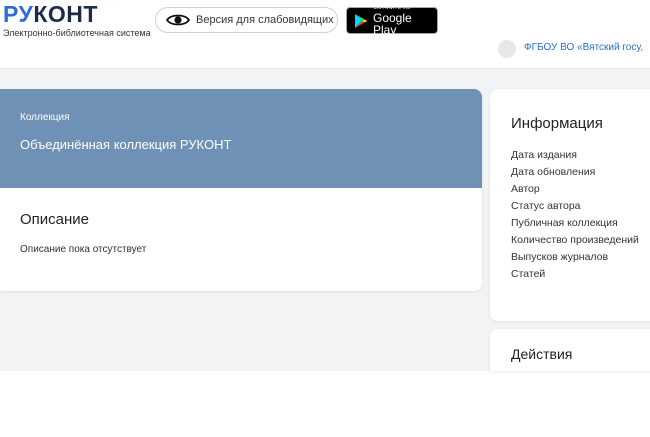  I want to click on info-item-update-date: Дата обновления, so click(553, 172).